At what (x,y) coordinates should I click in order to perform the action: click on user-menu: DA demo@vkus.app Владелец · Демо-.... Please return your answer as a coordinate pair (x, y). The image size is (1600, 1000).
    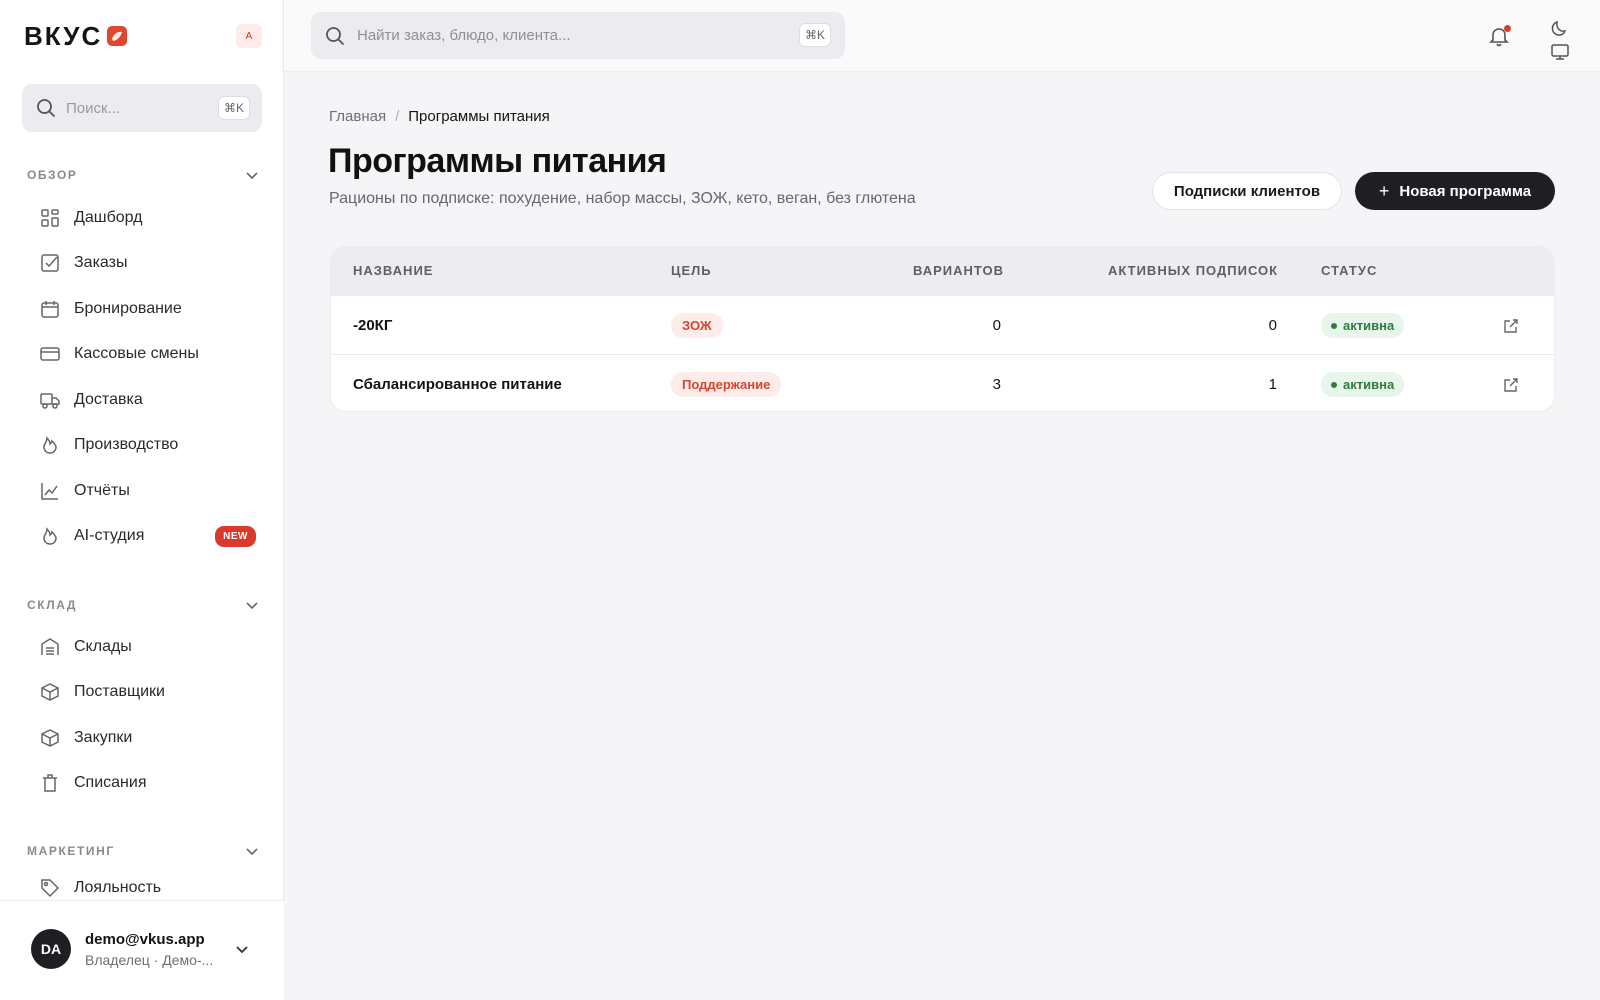
    Looking at the image, I should click on (142, 950).